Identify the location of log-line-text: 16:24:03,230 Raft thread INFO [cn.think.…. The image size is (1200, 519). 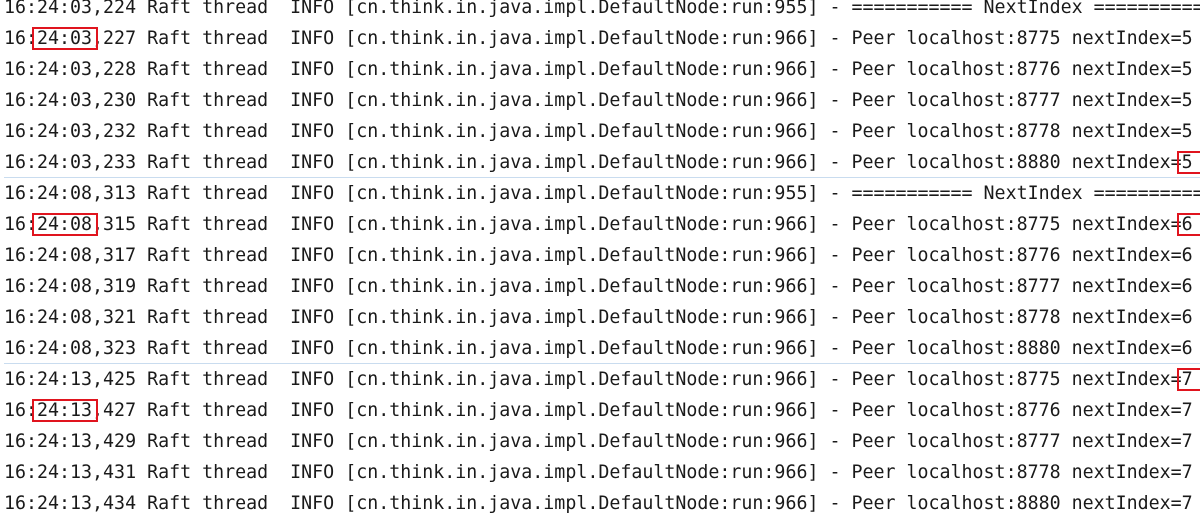
(598, 100).